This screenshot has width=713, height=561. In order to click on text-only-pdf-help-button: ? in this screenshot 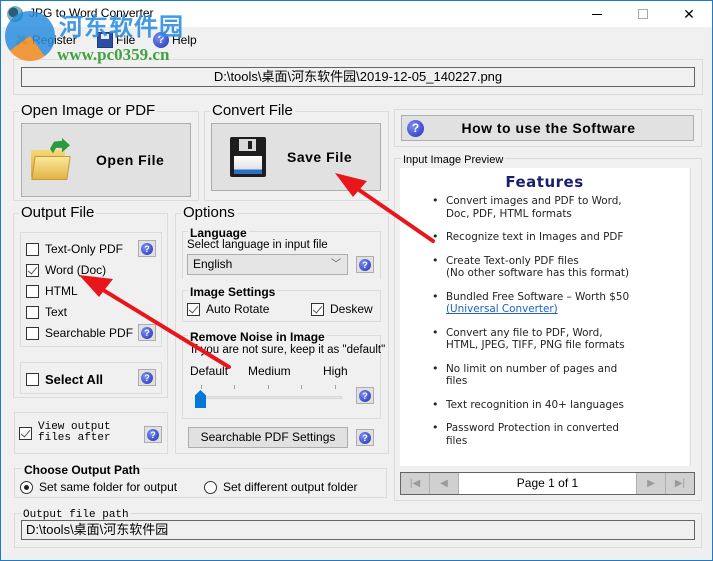, I will do `click(147, 248)`.